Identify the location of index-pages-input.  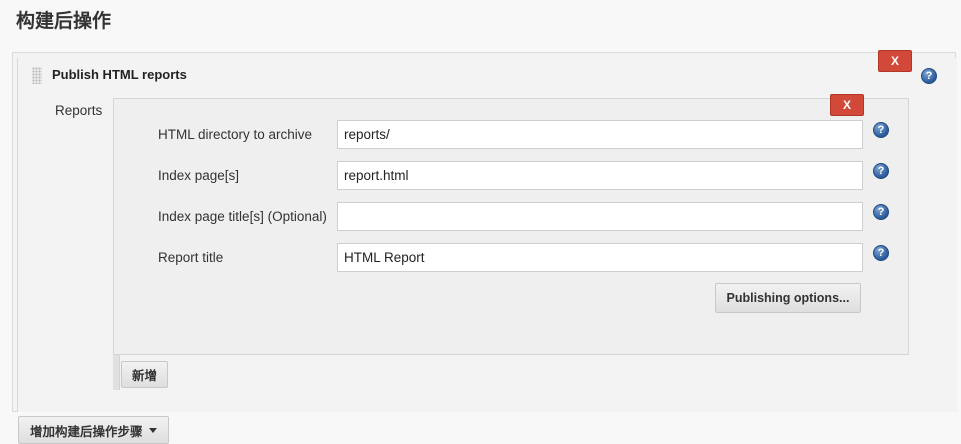
(600, 175).